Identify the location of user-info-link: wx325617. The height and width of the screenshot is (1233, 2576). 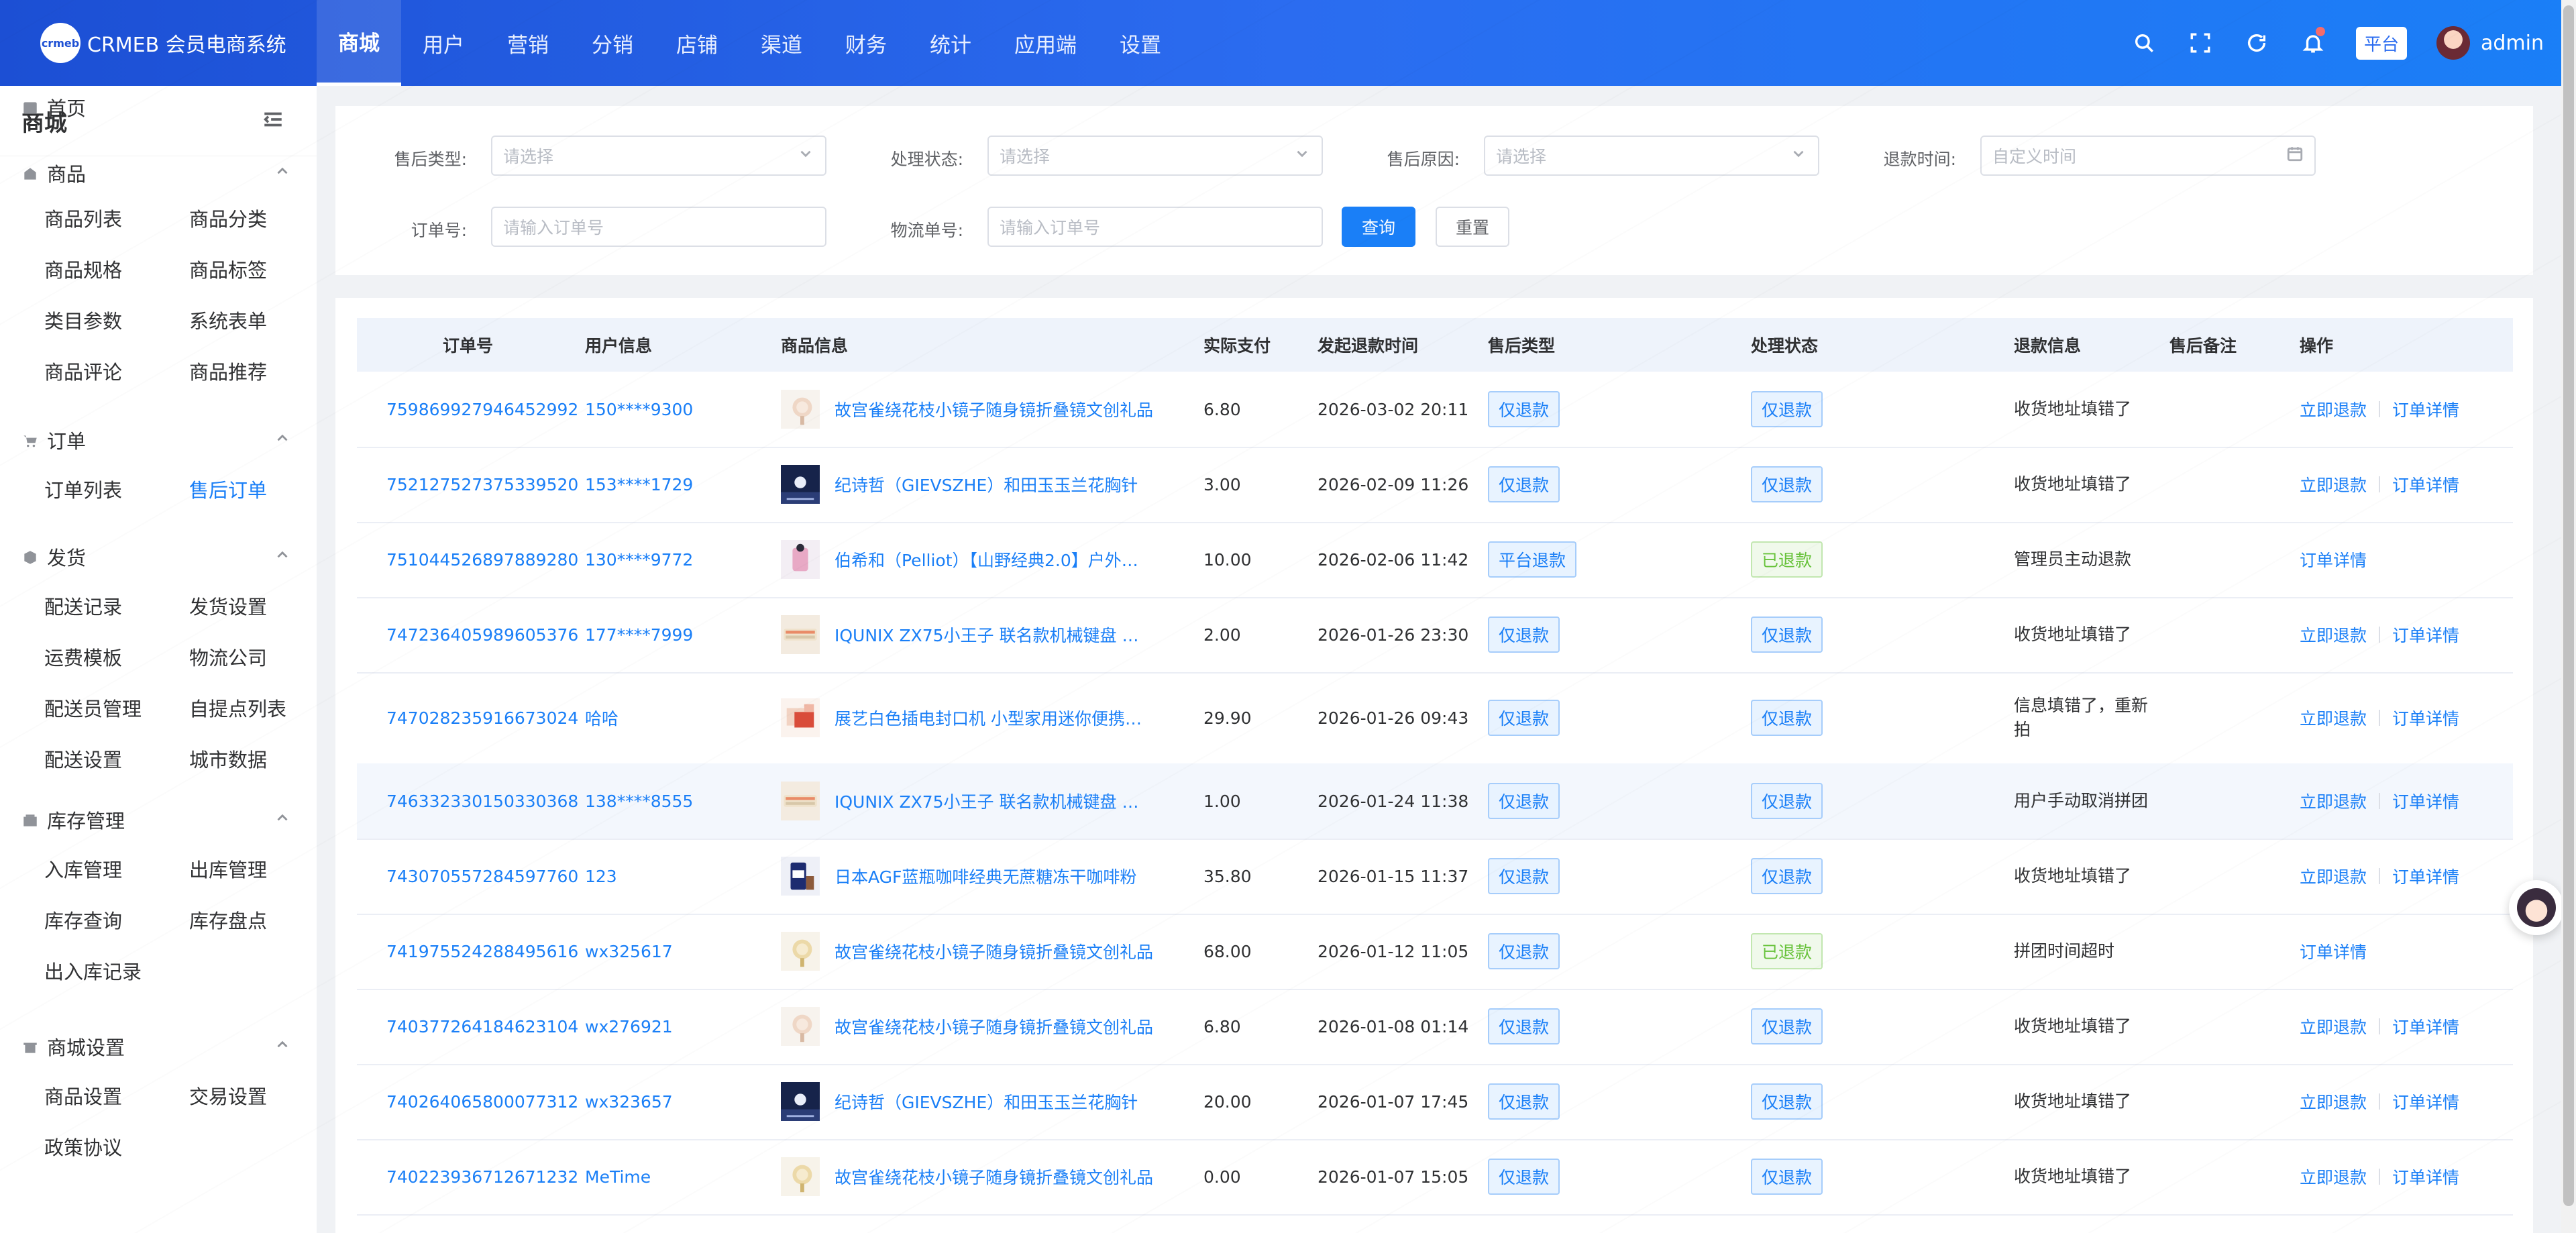
(681, 952).